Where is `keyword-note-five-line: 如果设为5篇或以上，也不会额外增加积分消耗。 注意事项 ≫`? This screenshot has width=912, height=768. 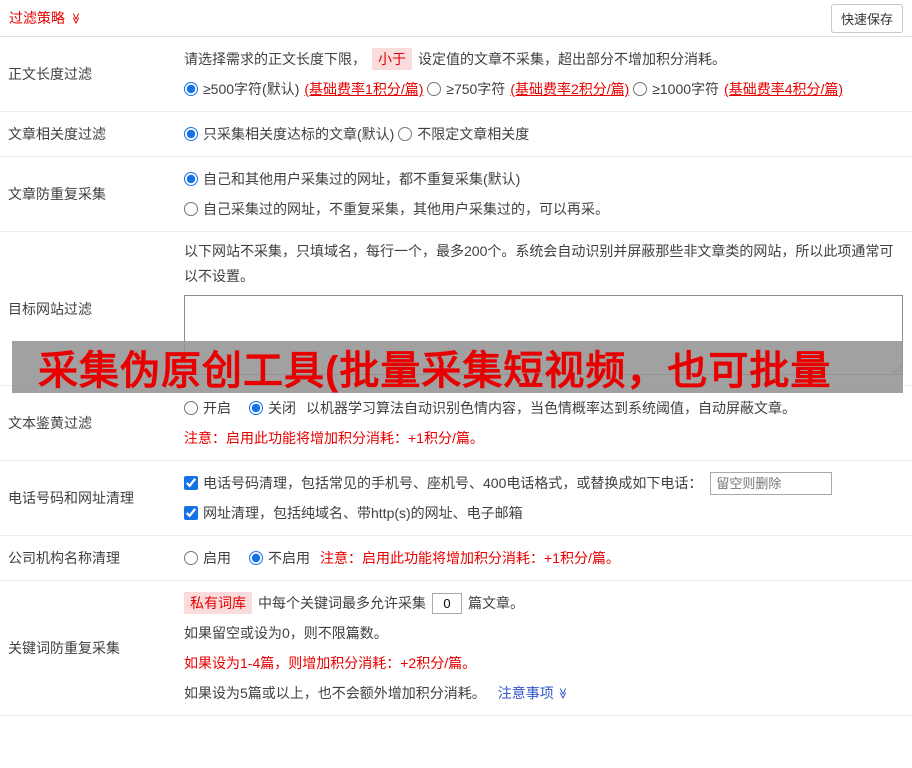 keyword-note-five-line: 如果设为5篇或以上，也不会额外增加积分消耗。 注意事项 ≫ is located at coordinates (543, 693).